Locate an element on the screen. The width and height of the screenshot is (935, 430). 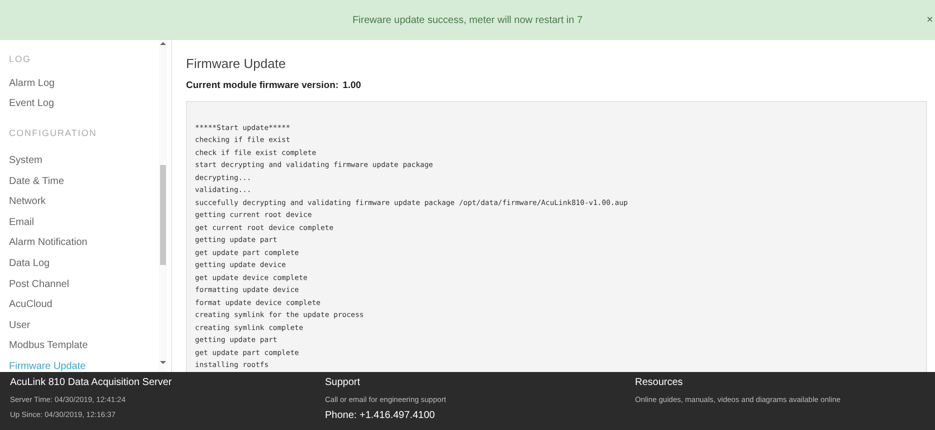
scroll-up-icon is located at coordinates (163, 43).